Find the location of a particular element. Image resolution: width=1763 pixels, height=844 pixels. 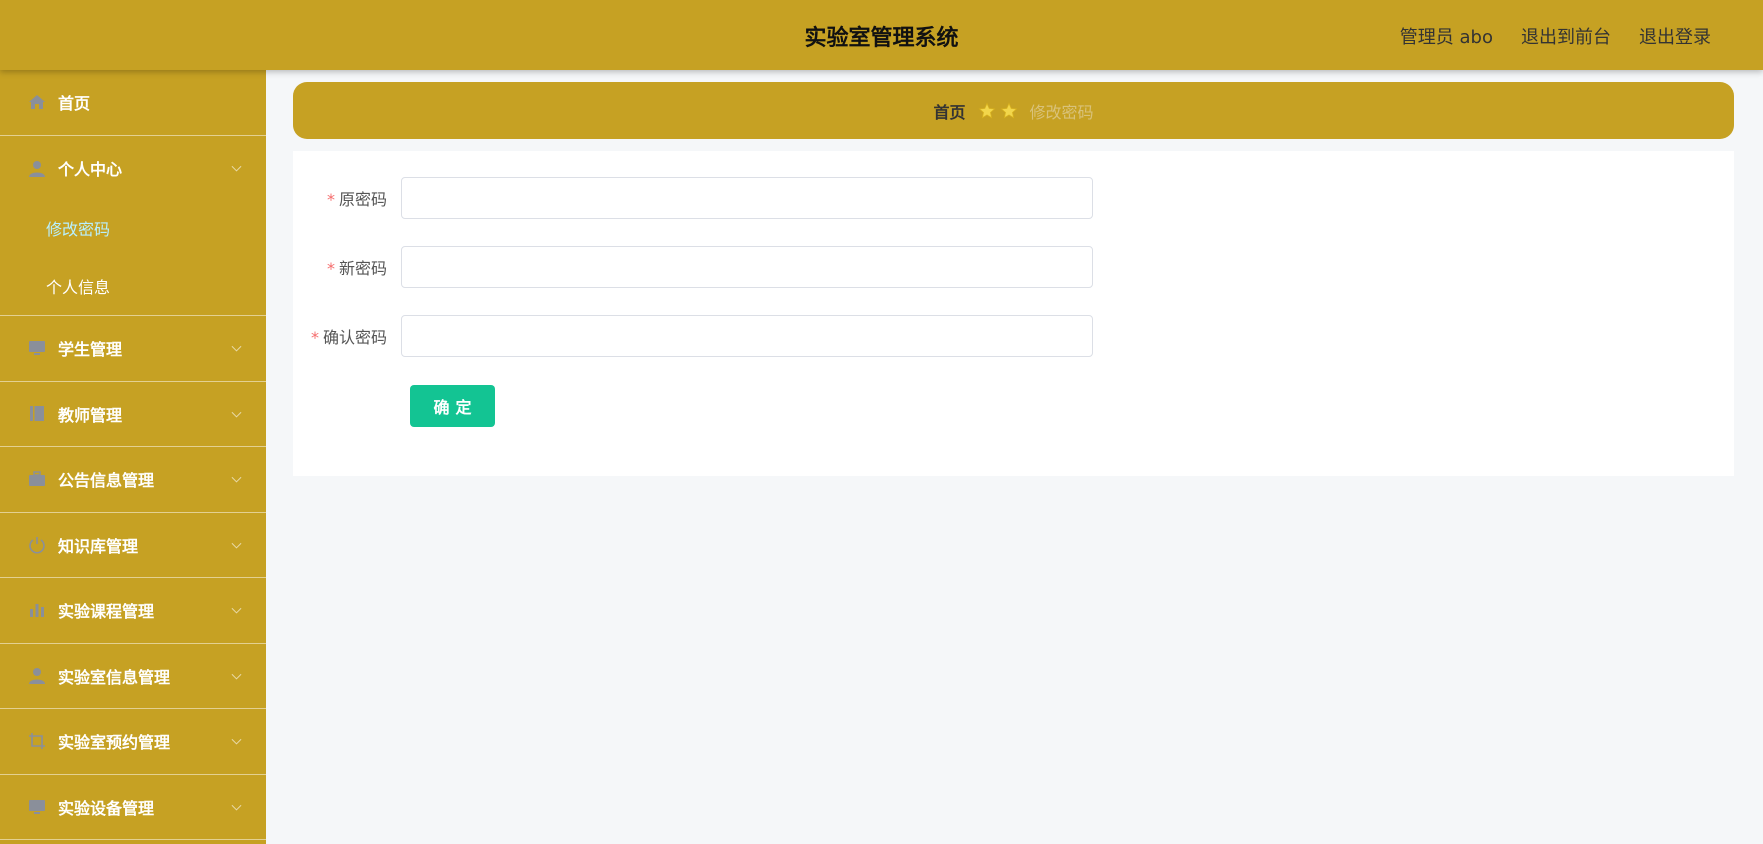

logout-link: 退出登录 is located at coordinates (1675, 36).